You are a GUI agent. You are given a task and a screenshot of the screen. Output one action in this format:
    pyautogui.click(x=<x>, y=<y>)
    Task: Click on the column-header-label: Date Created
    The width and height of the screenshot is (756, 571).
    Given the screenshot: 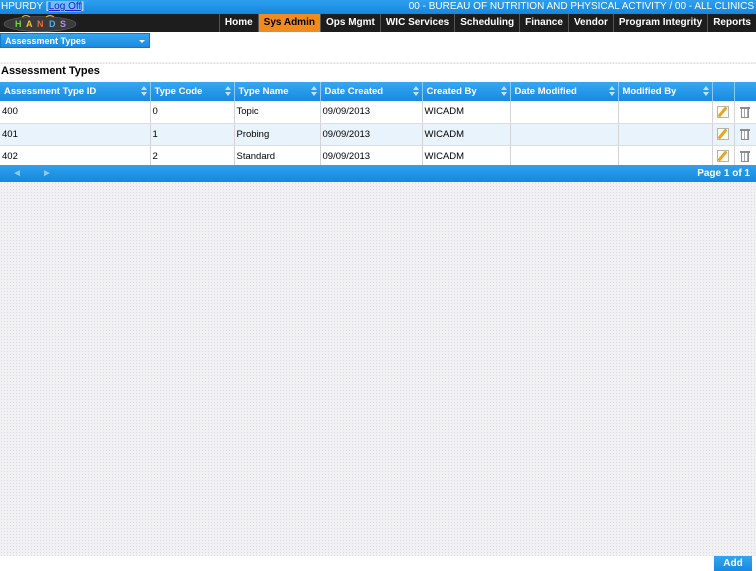 What is the action you would take?
    pyautogui.click(x=354, y=91)
    